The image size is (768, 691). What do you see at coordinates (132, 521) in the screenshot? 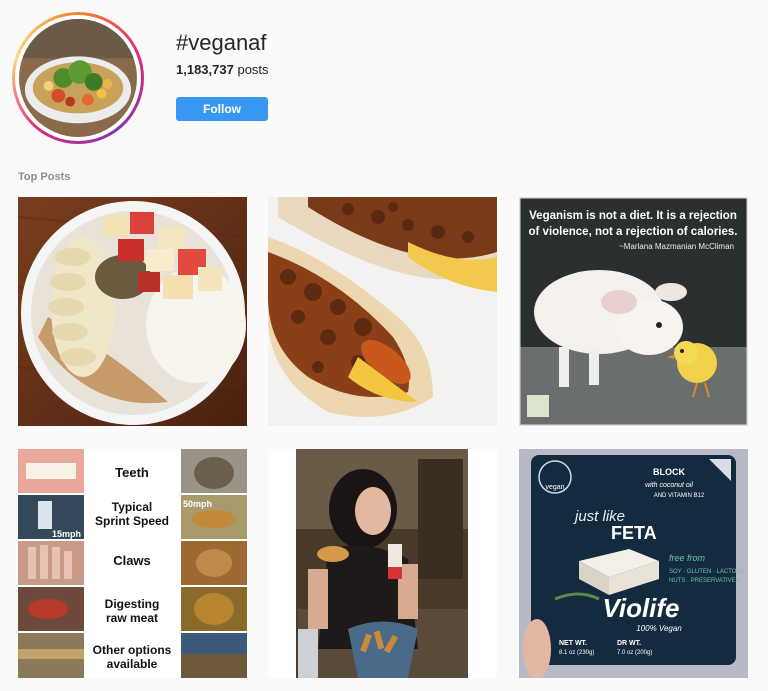
I see `label-sprint-speed: Sprint Speed` at bounding box center [132, 521].